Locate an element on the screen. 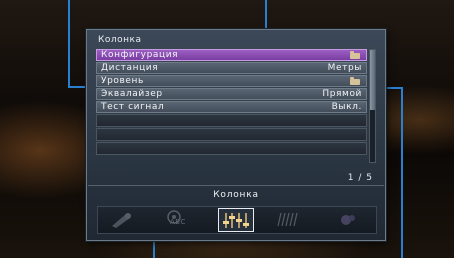  speaker-equalizer-icon is located at coordinates (236, 220).